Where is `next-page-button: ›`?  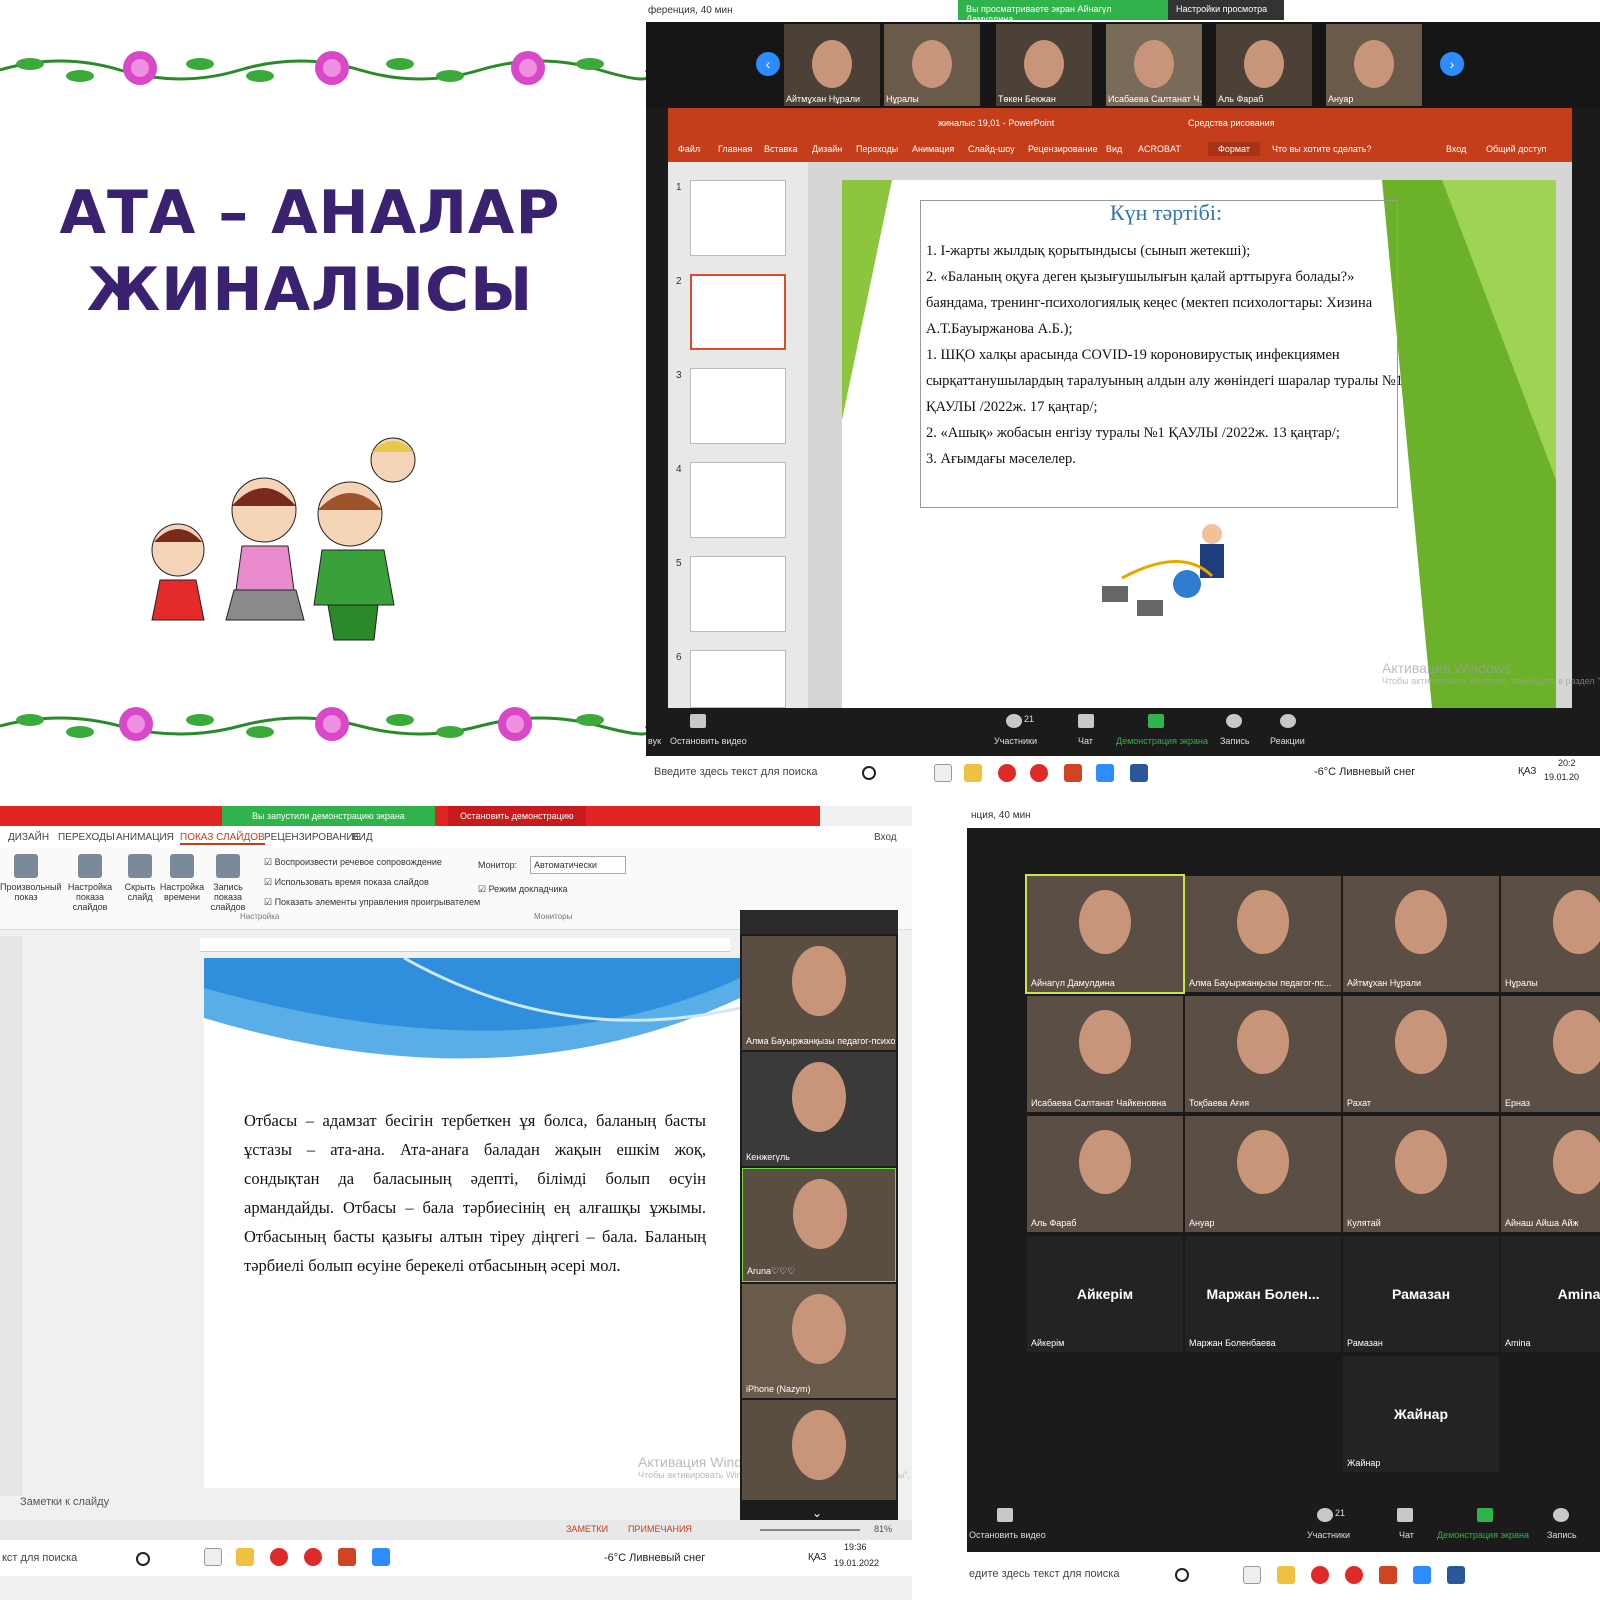
next-page-button: › is located at coordinates (1452, 64).